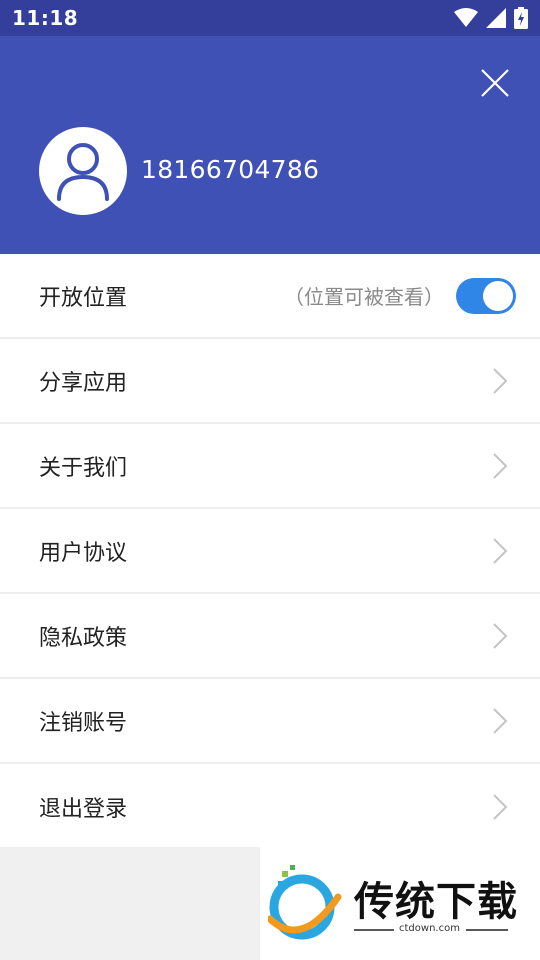 The height and width of the screenshot is (960, 540). I want to click on location-label: 开放位置, so click(83, 298).